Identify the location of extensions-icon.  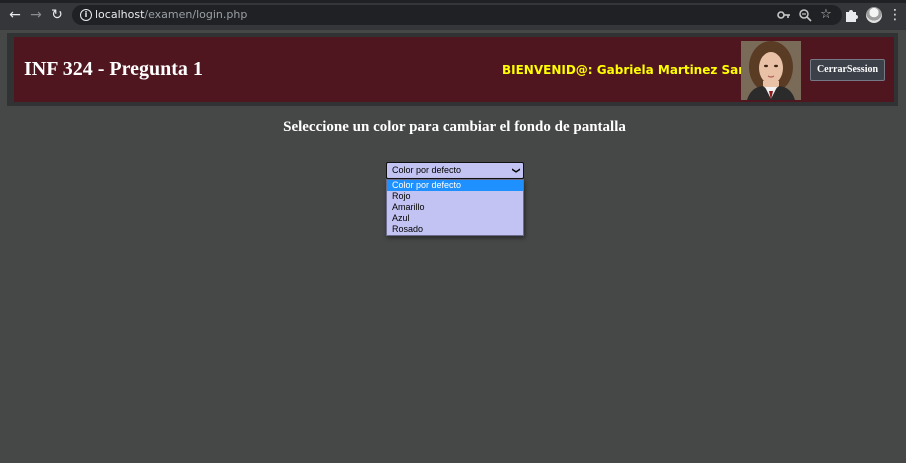
(851, 15).